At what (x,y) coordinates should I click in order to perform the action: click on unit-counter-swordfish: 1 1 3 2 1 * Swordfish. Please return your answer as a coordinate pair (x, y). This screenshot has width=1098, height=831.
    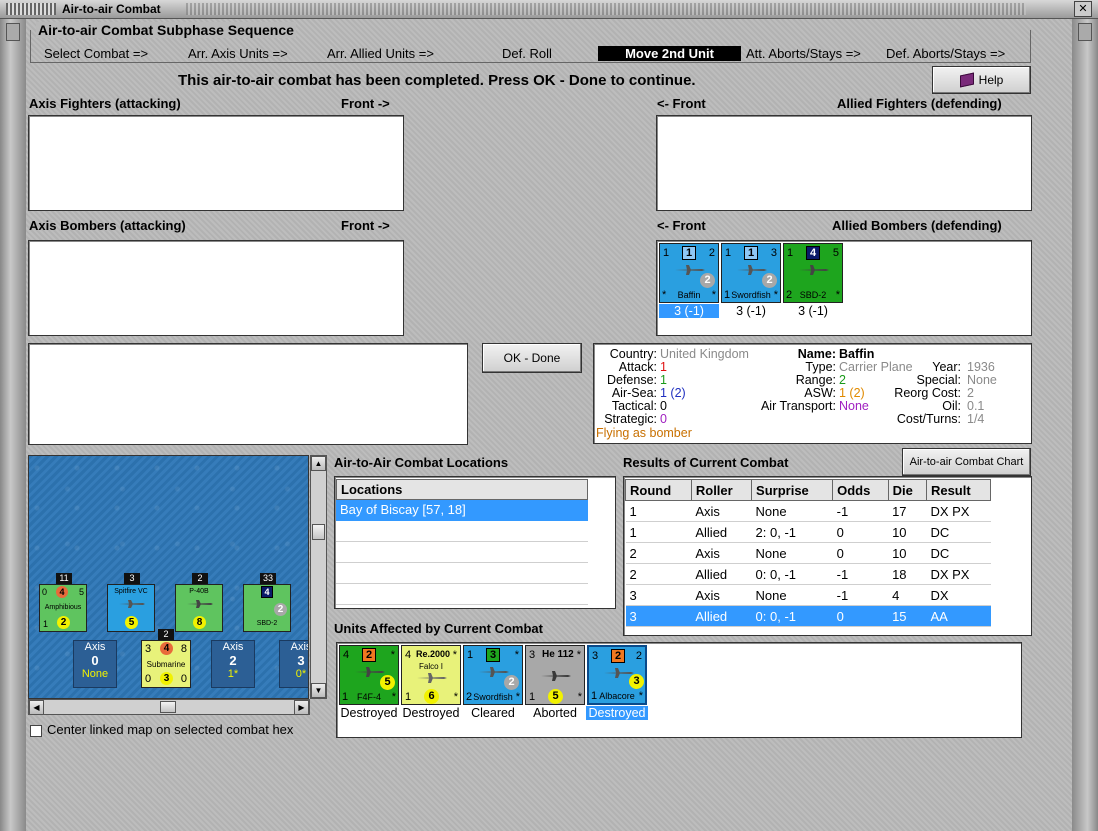
    Looking at the image, I should click on (751, 273).